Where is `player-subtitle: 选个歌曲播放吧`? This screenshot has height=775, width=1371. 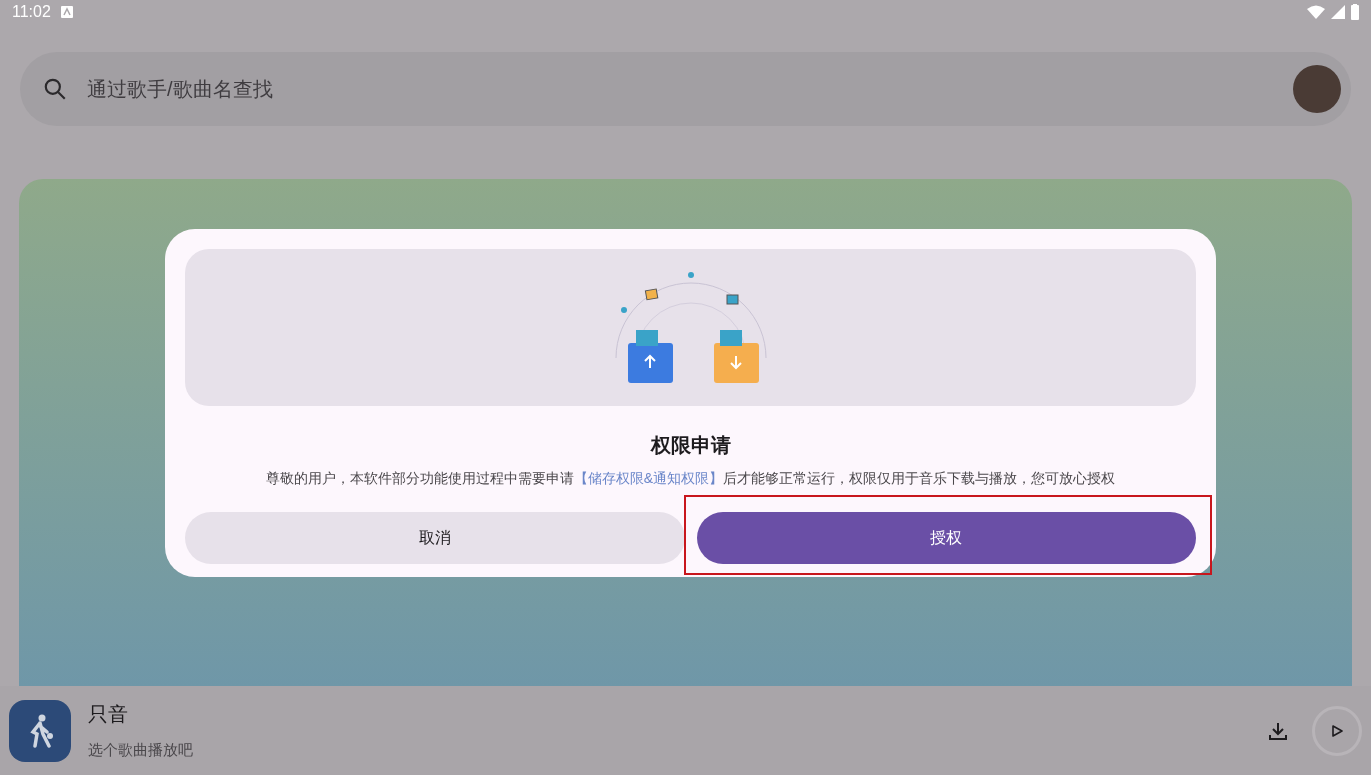
player-subtitle: 选个歌曲播放吧 is located at coordinates (141, 750).